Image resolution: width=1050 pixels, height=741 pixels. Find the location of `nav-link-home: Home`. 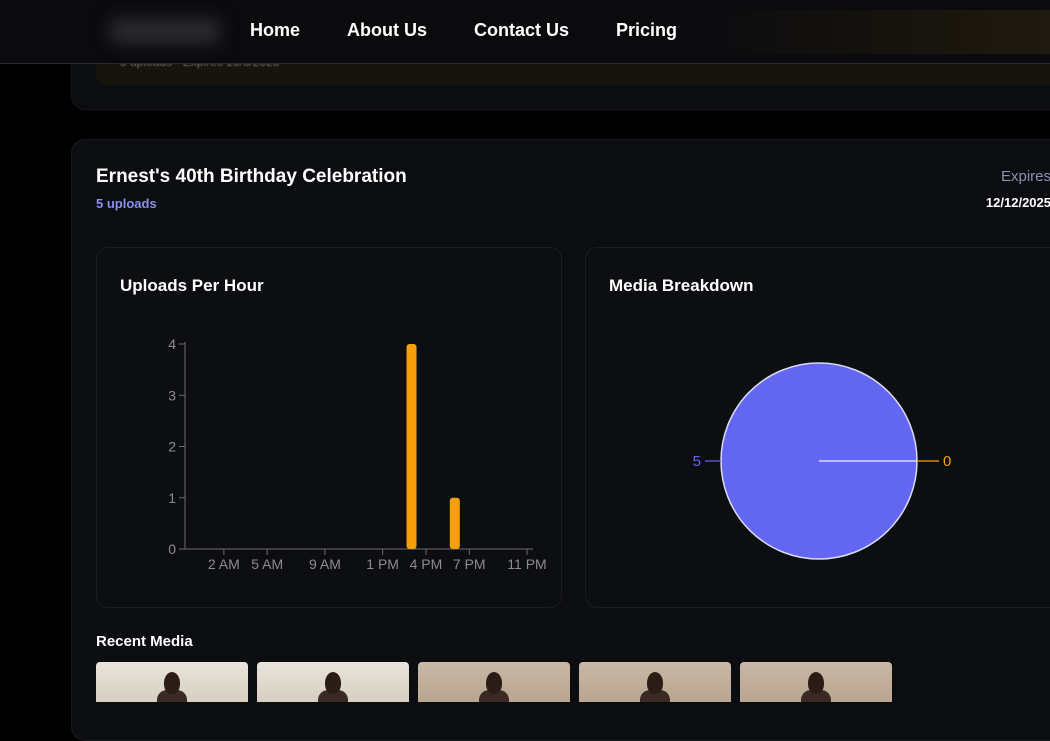

nav-link-home: Home is located at coordinates (275, 30).